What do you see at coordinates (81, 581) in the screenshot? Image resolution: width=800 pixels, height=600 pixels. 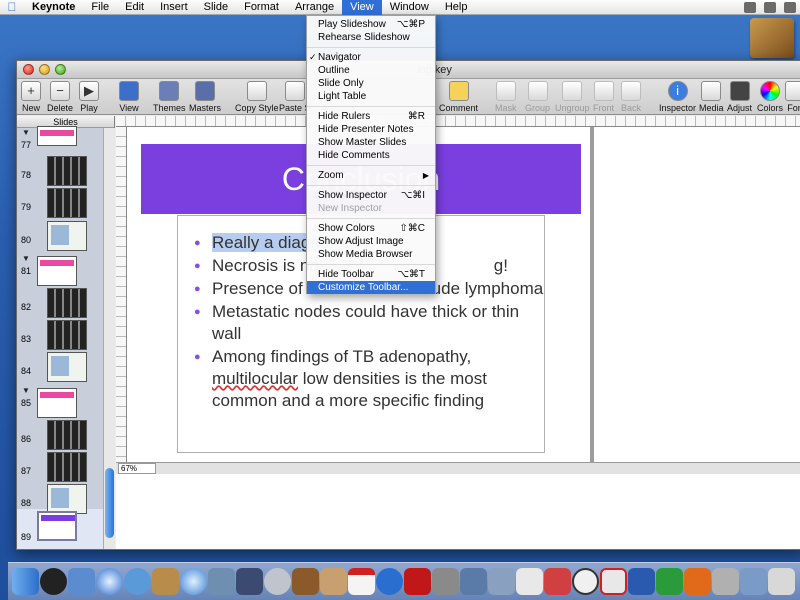 I see `mail-icon` at bounding box center [81, 581].